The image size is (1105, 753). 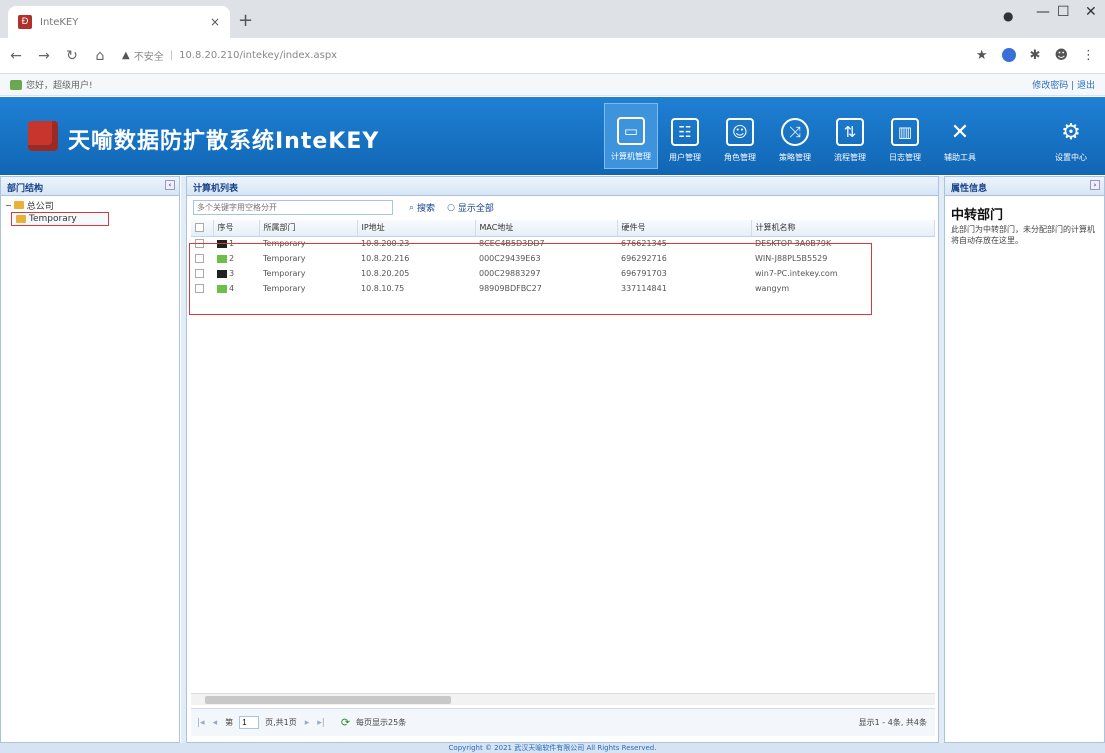 I want to click on tab-title: InteKEY, so click(x=59, y=22).